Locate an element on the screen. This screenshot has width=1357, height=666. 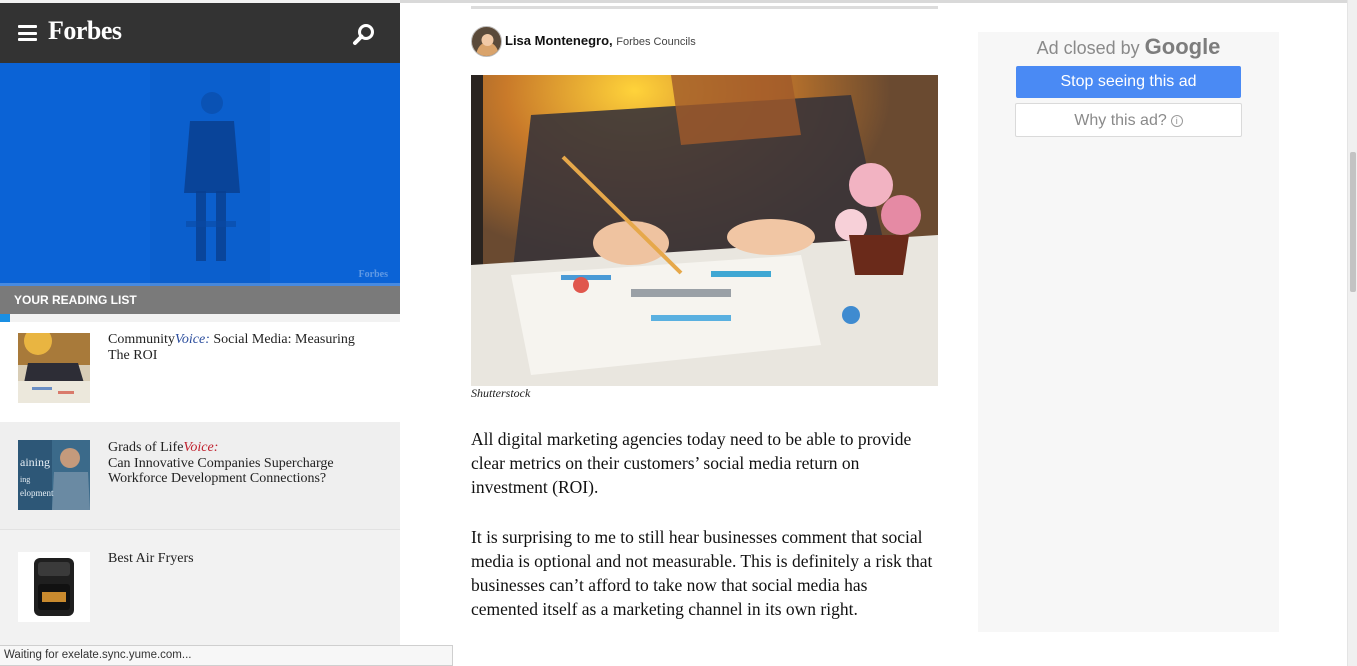
video-frame-image is located at coordinates (200, 174).